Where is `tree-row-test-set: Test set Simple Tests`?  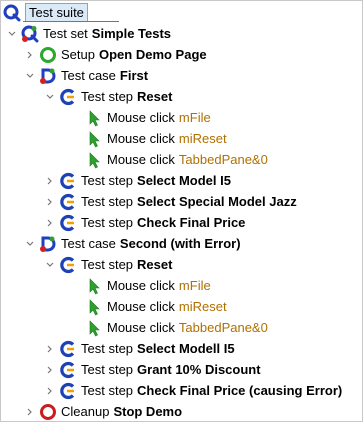
tree-row-test-set: Test set Simple Tests is located at coordinates (181, 33).